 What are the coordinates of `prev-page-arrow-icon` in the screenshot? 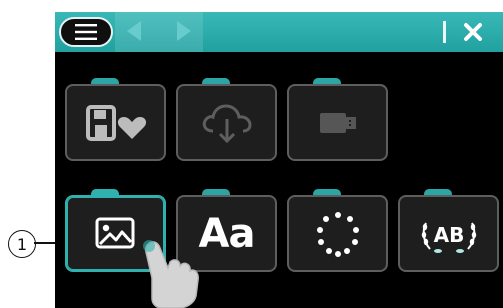 It's located at (134, 31).